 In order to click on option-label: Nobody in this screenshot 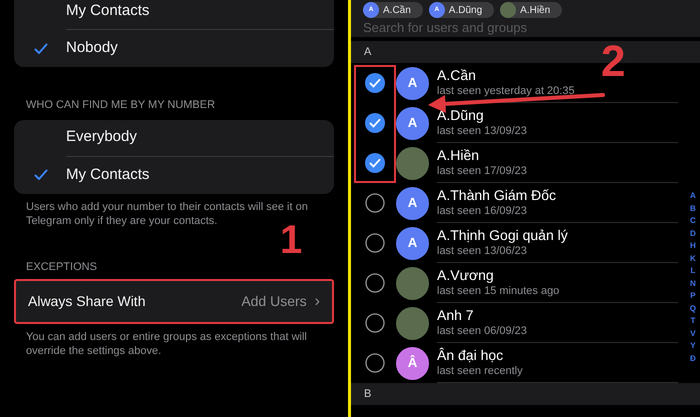, I will do `click(92, 48)`.